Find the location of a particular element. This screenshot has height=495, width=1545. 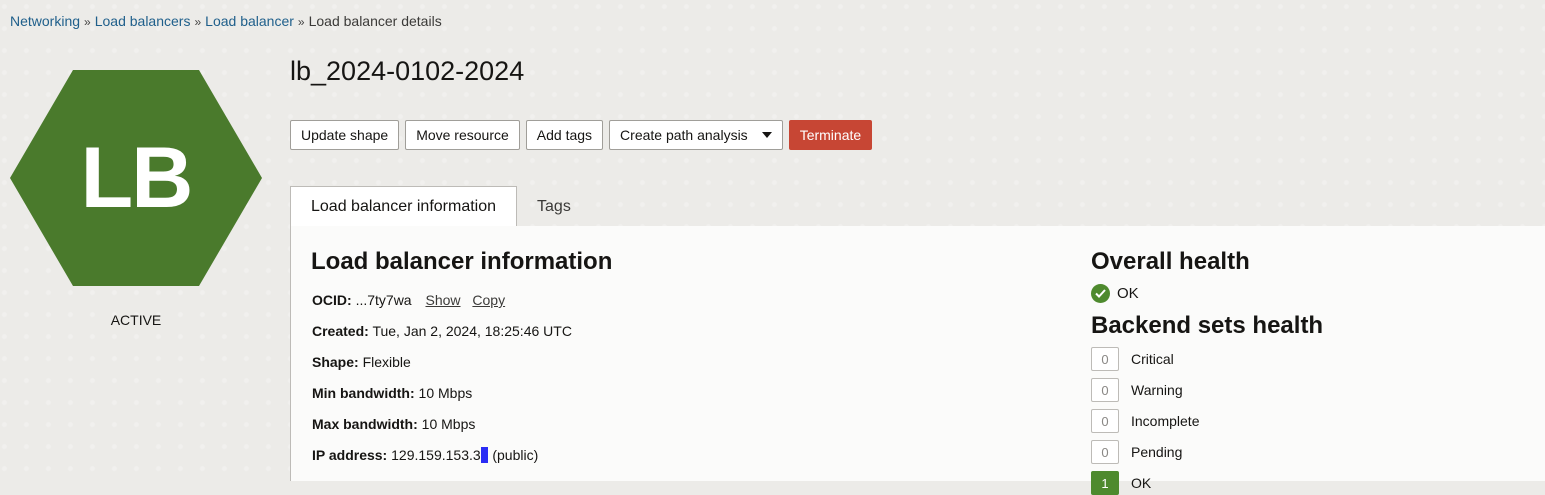

add-tags-button: Add tags is located at coordinates (564, 135).